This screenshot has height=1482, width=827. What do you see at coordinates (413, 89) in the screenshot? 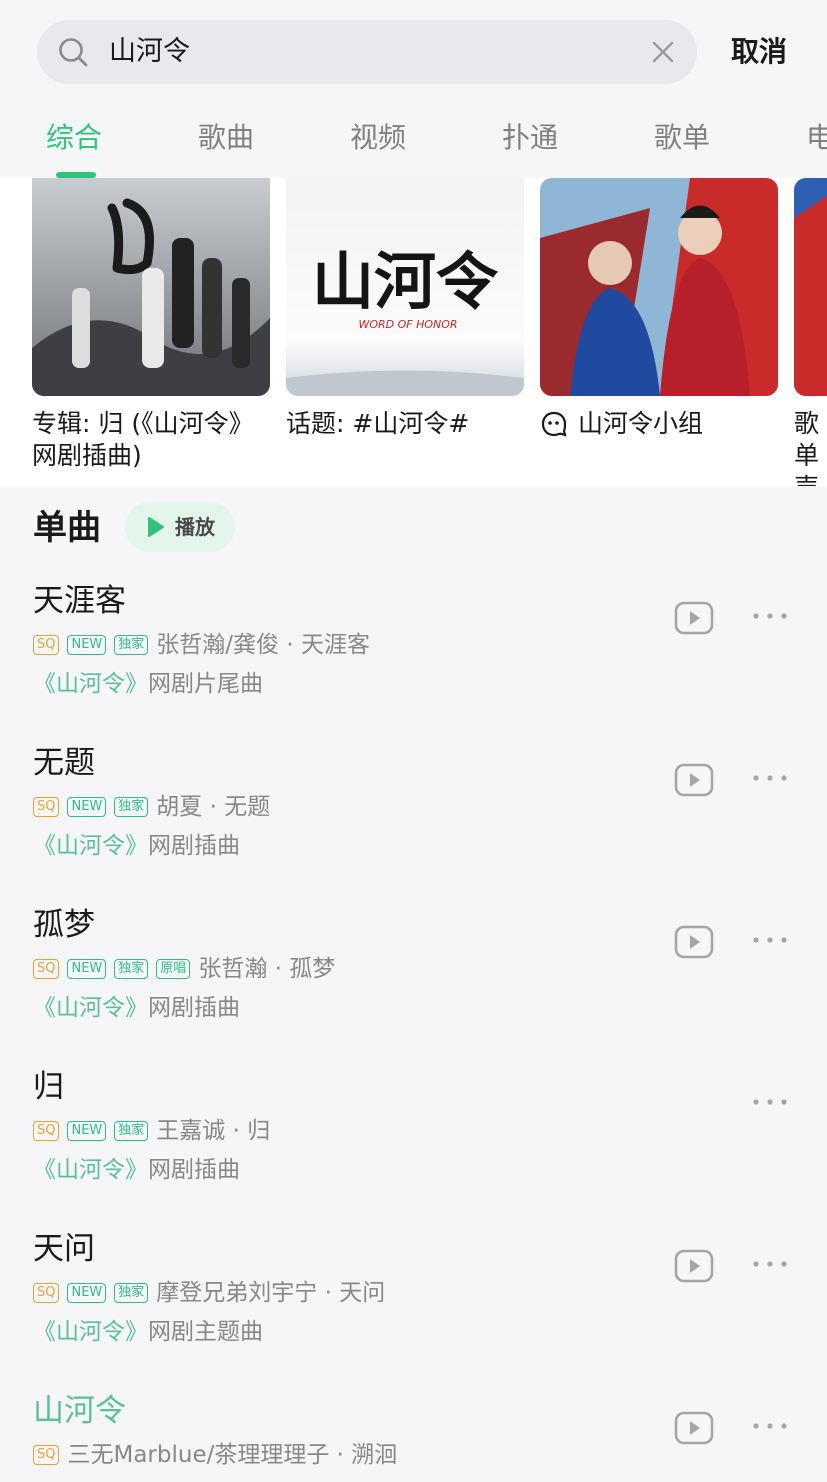
I see `top-bar: 山河令 取消 综合 歌曲 视频 扑通 歌单 电` at bounding box center [413, 89].